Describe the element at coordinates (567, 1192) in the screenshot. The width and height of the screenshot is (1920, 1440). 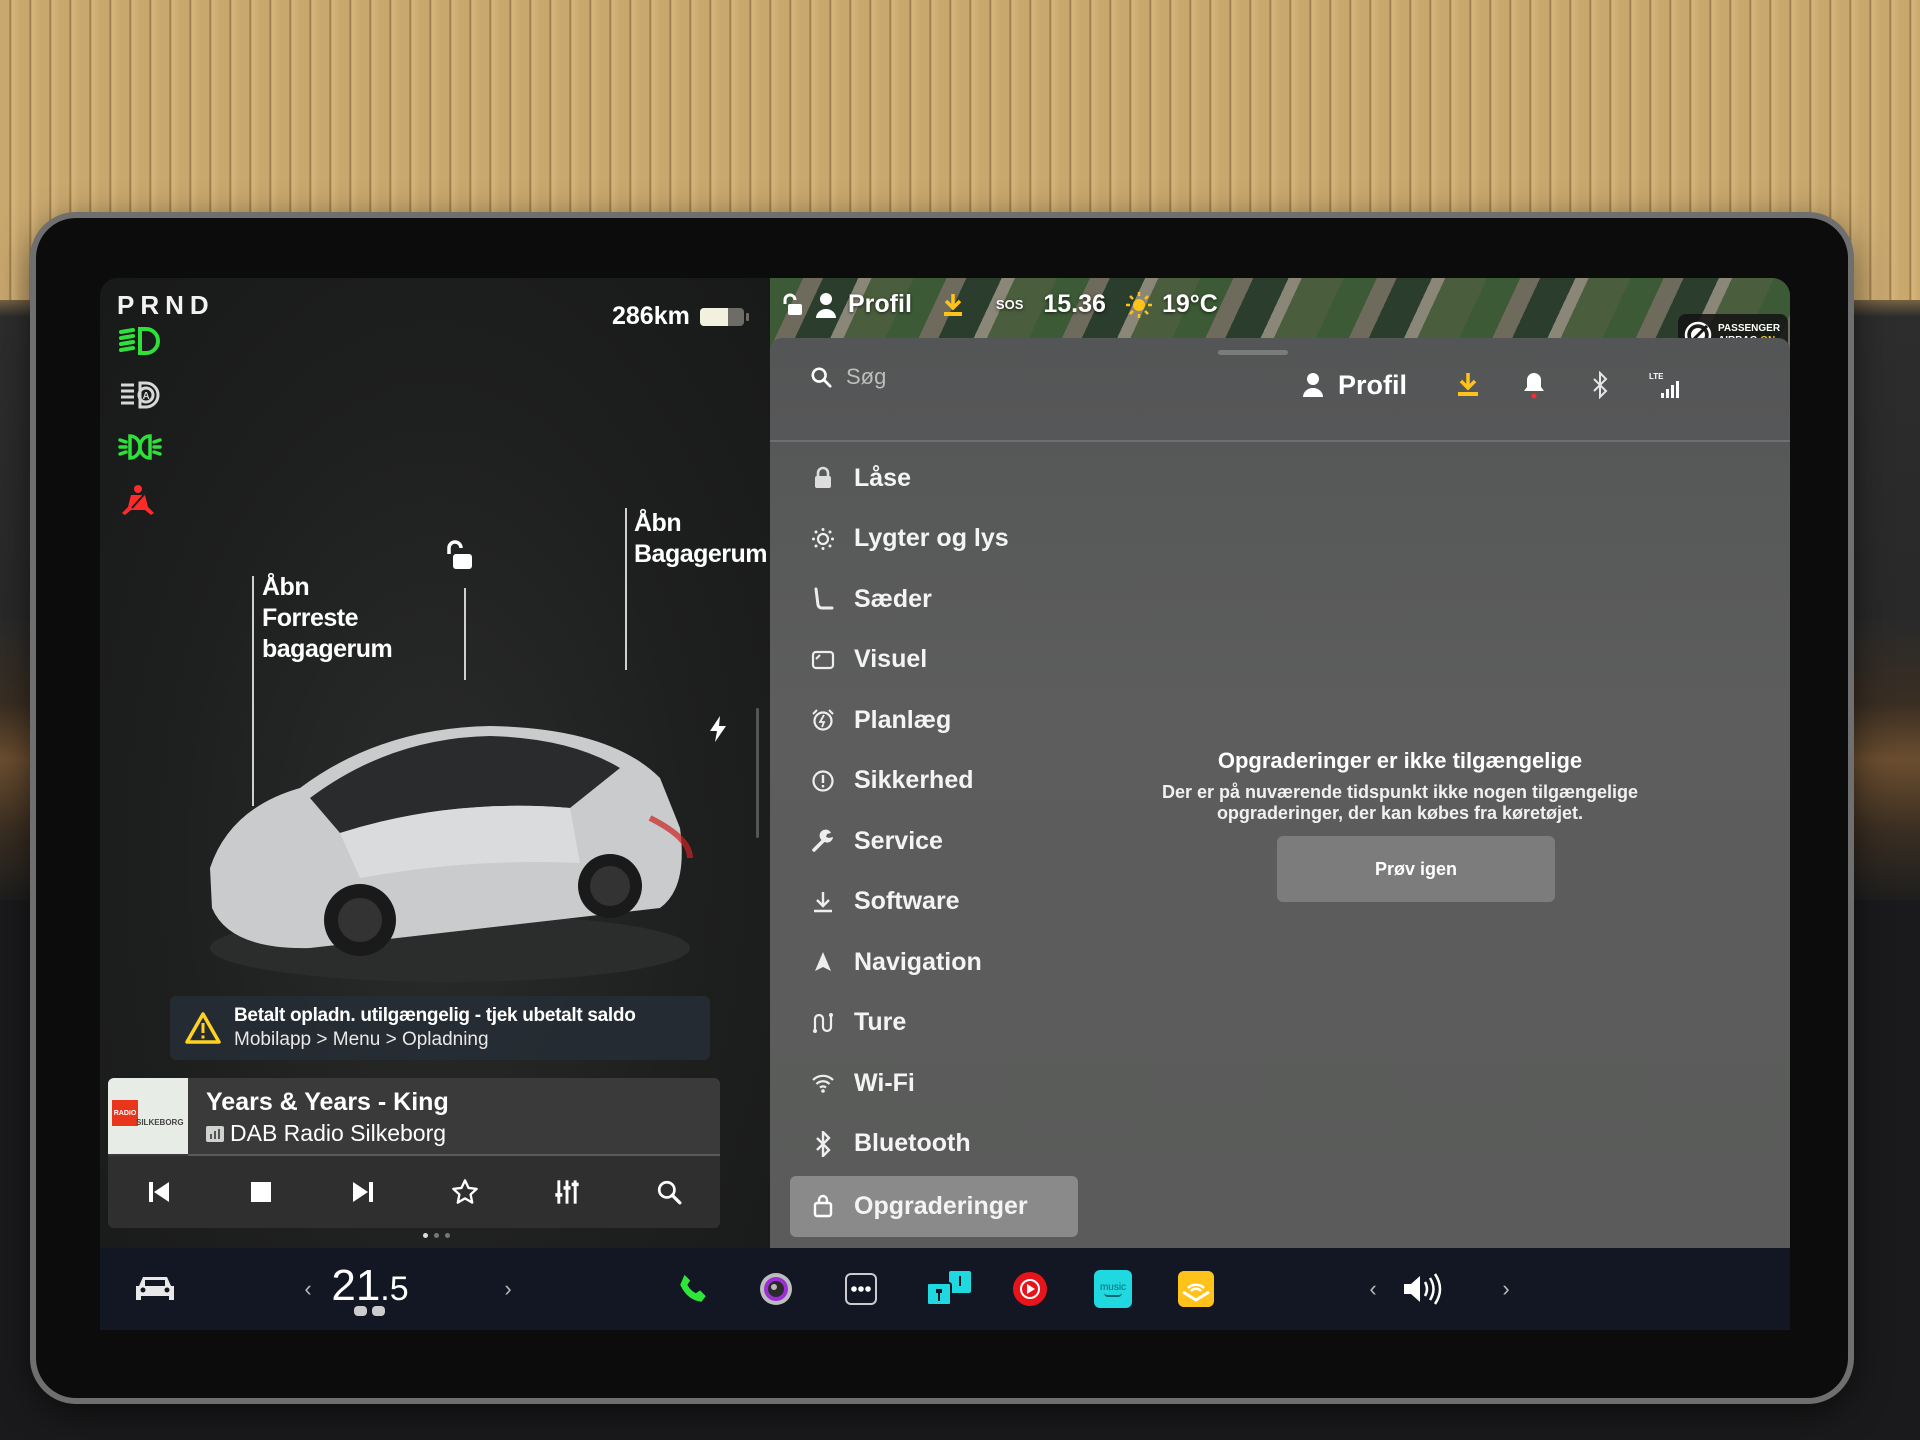
I see `equalizer-button` at that location.